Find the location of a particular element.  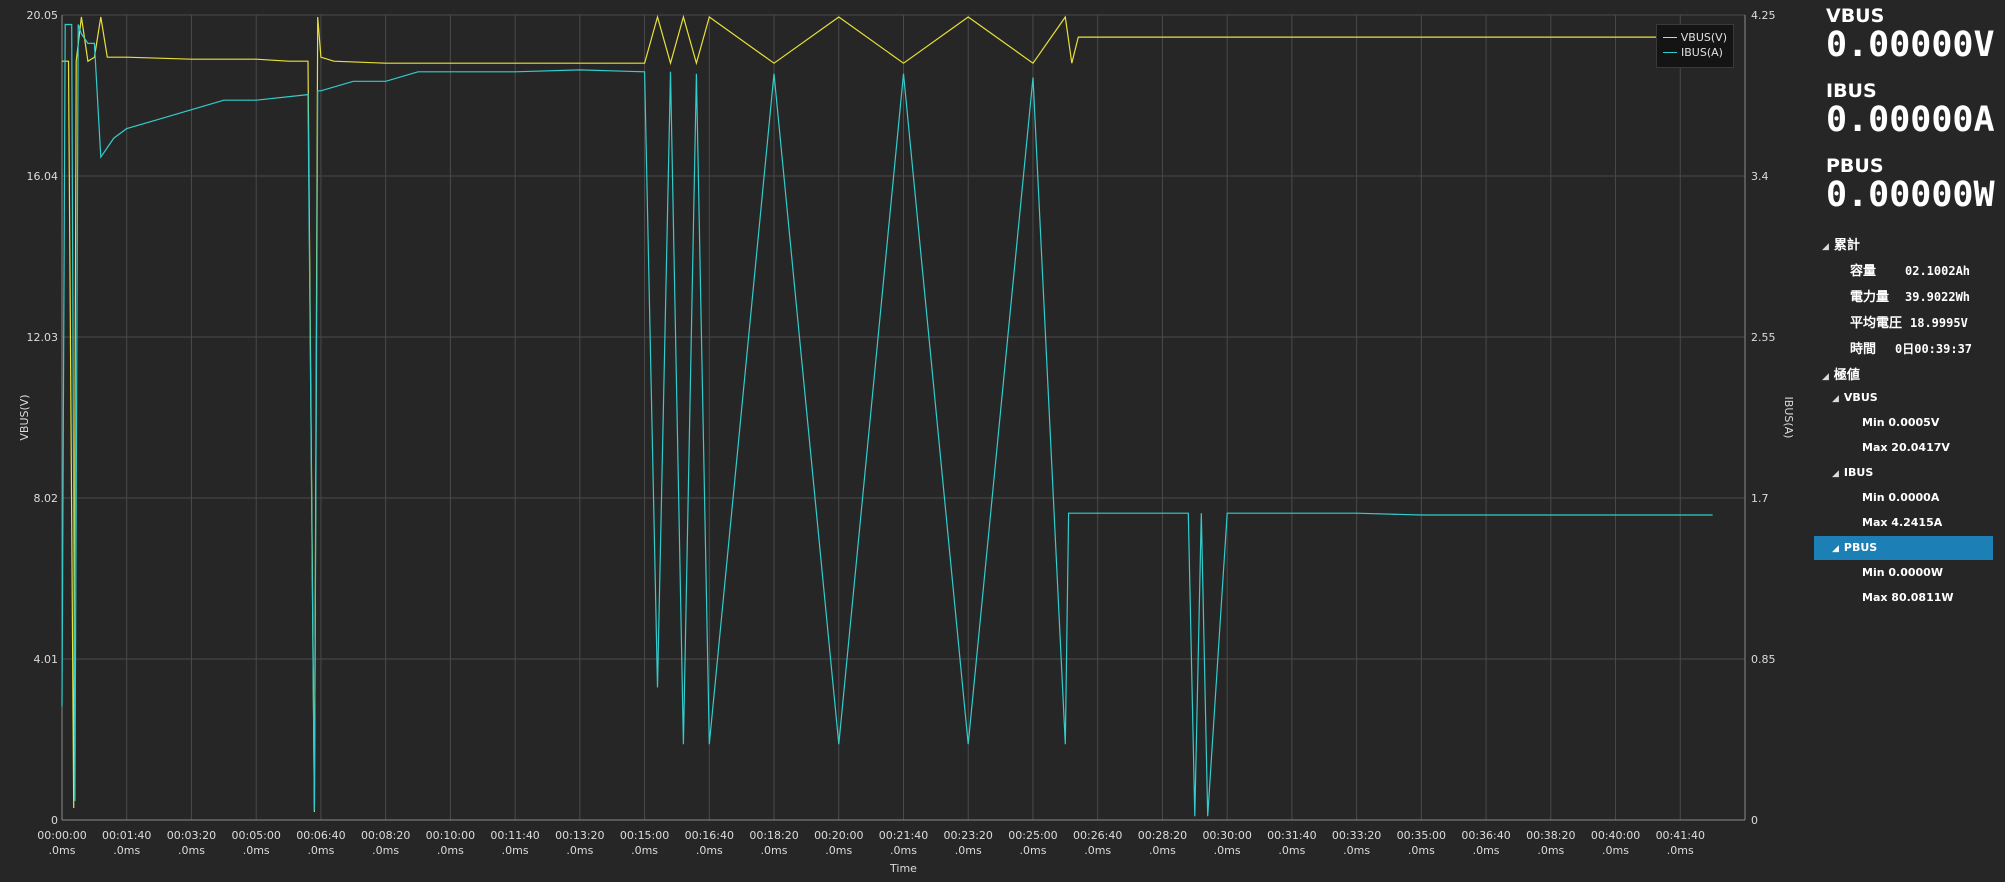

x-tick-label: 00:18:20 is located at coordinates (773, 835).